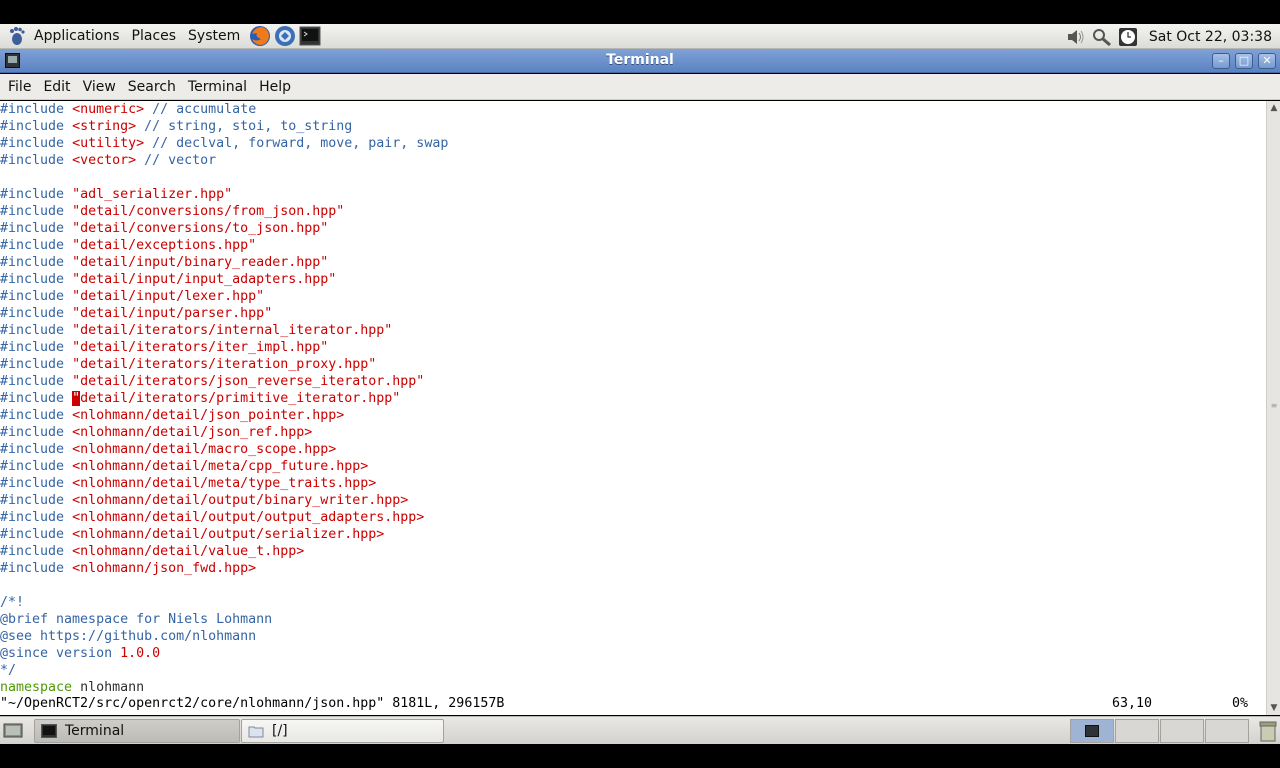 The width and height of the screenshot is (1280, 768). What do you see at coordinates (19, 87) in the screenshot?
I see `menu-file: File` at bounding box center [19, 87].